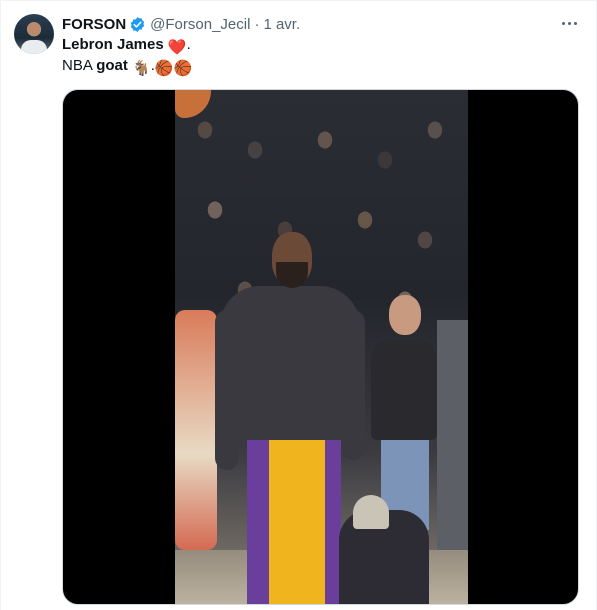  Describe the element at coordinates (405, 315) in the screenshot. I see `video-man-head` at that location.